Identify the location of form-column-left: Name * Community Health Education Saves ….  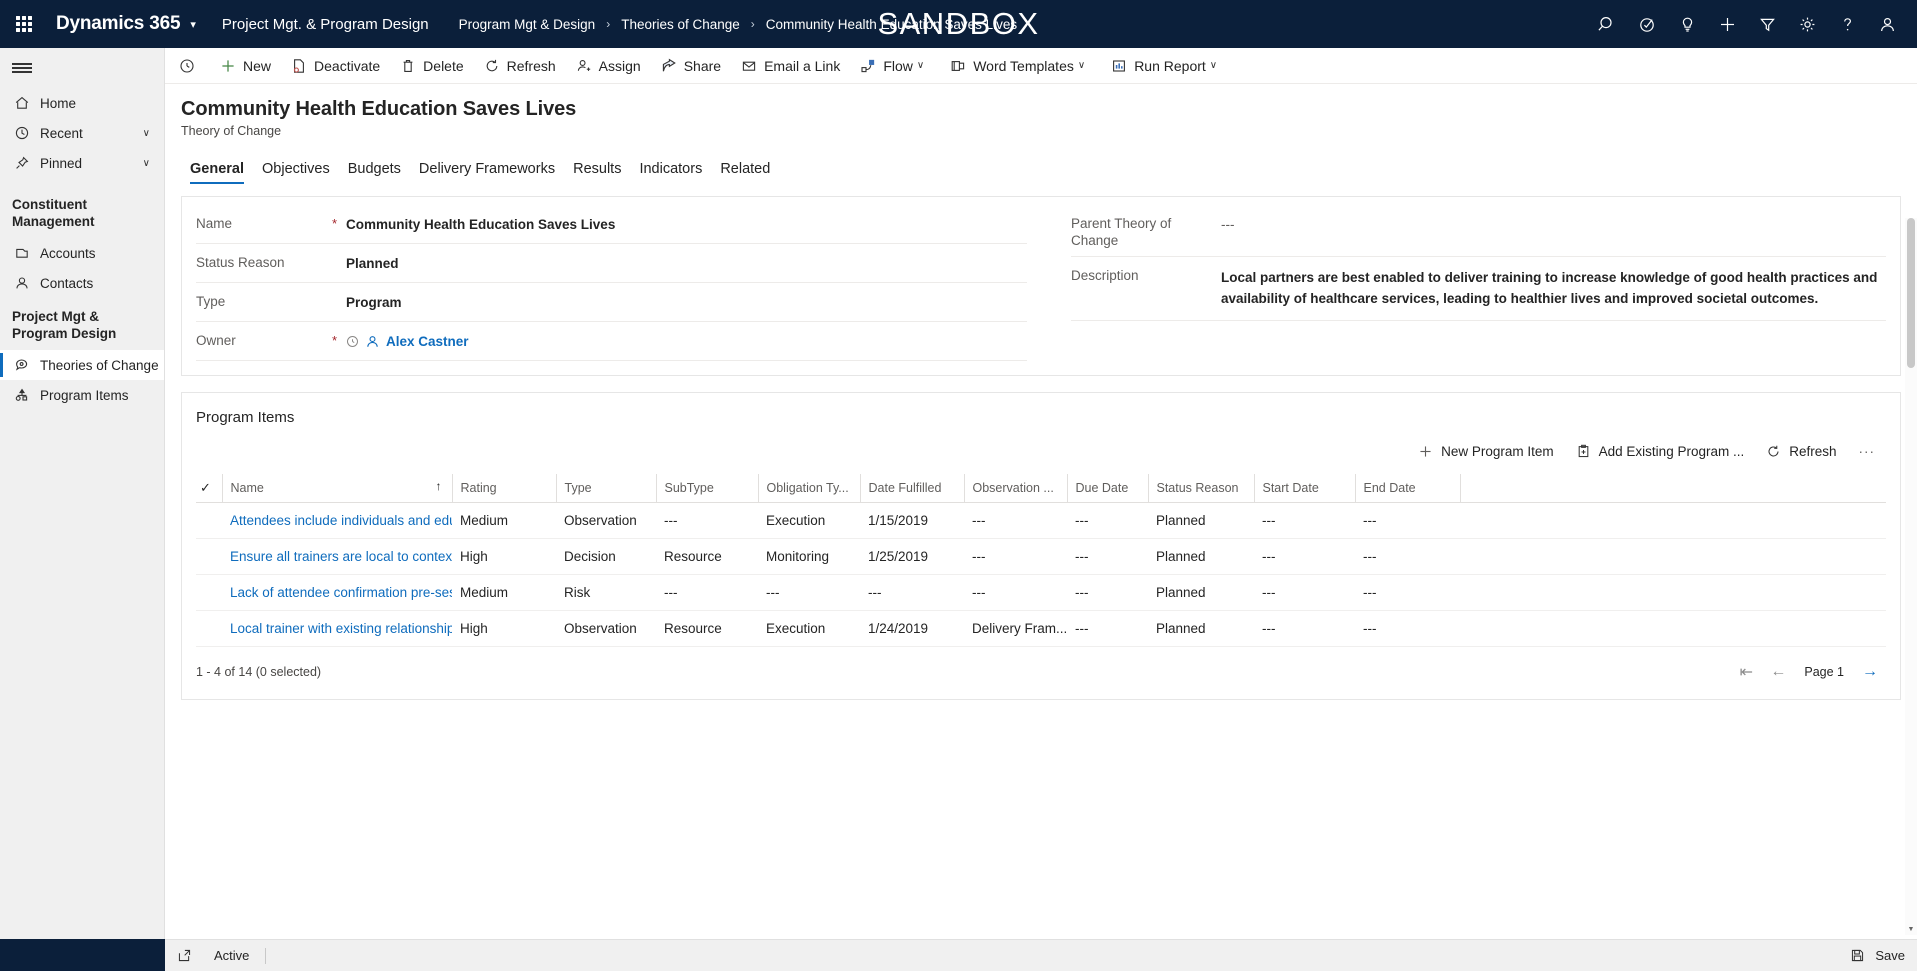
(611, 283).